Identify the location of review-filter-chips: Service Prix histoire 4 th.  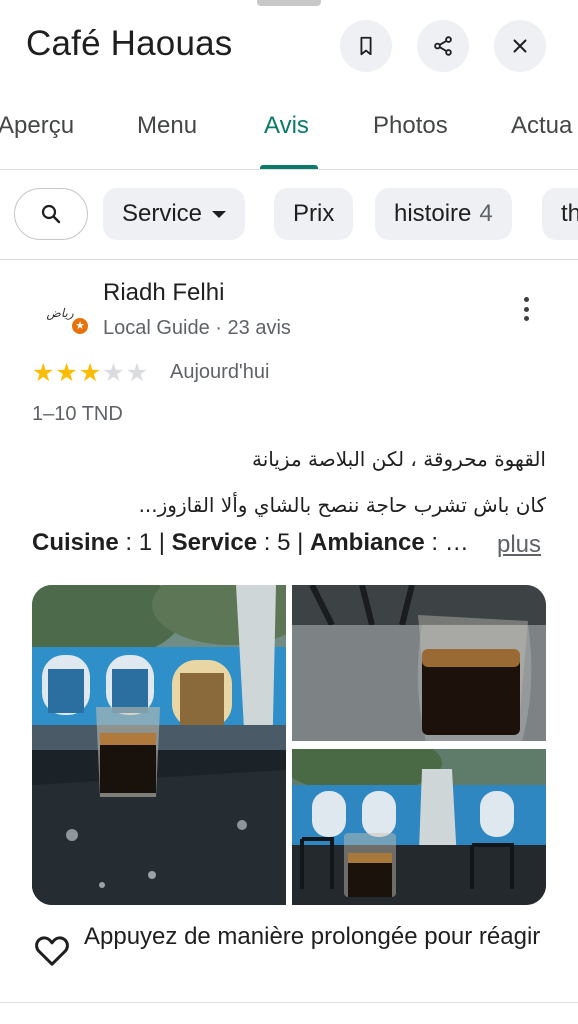
(289, 215).